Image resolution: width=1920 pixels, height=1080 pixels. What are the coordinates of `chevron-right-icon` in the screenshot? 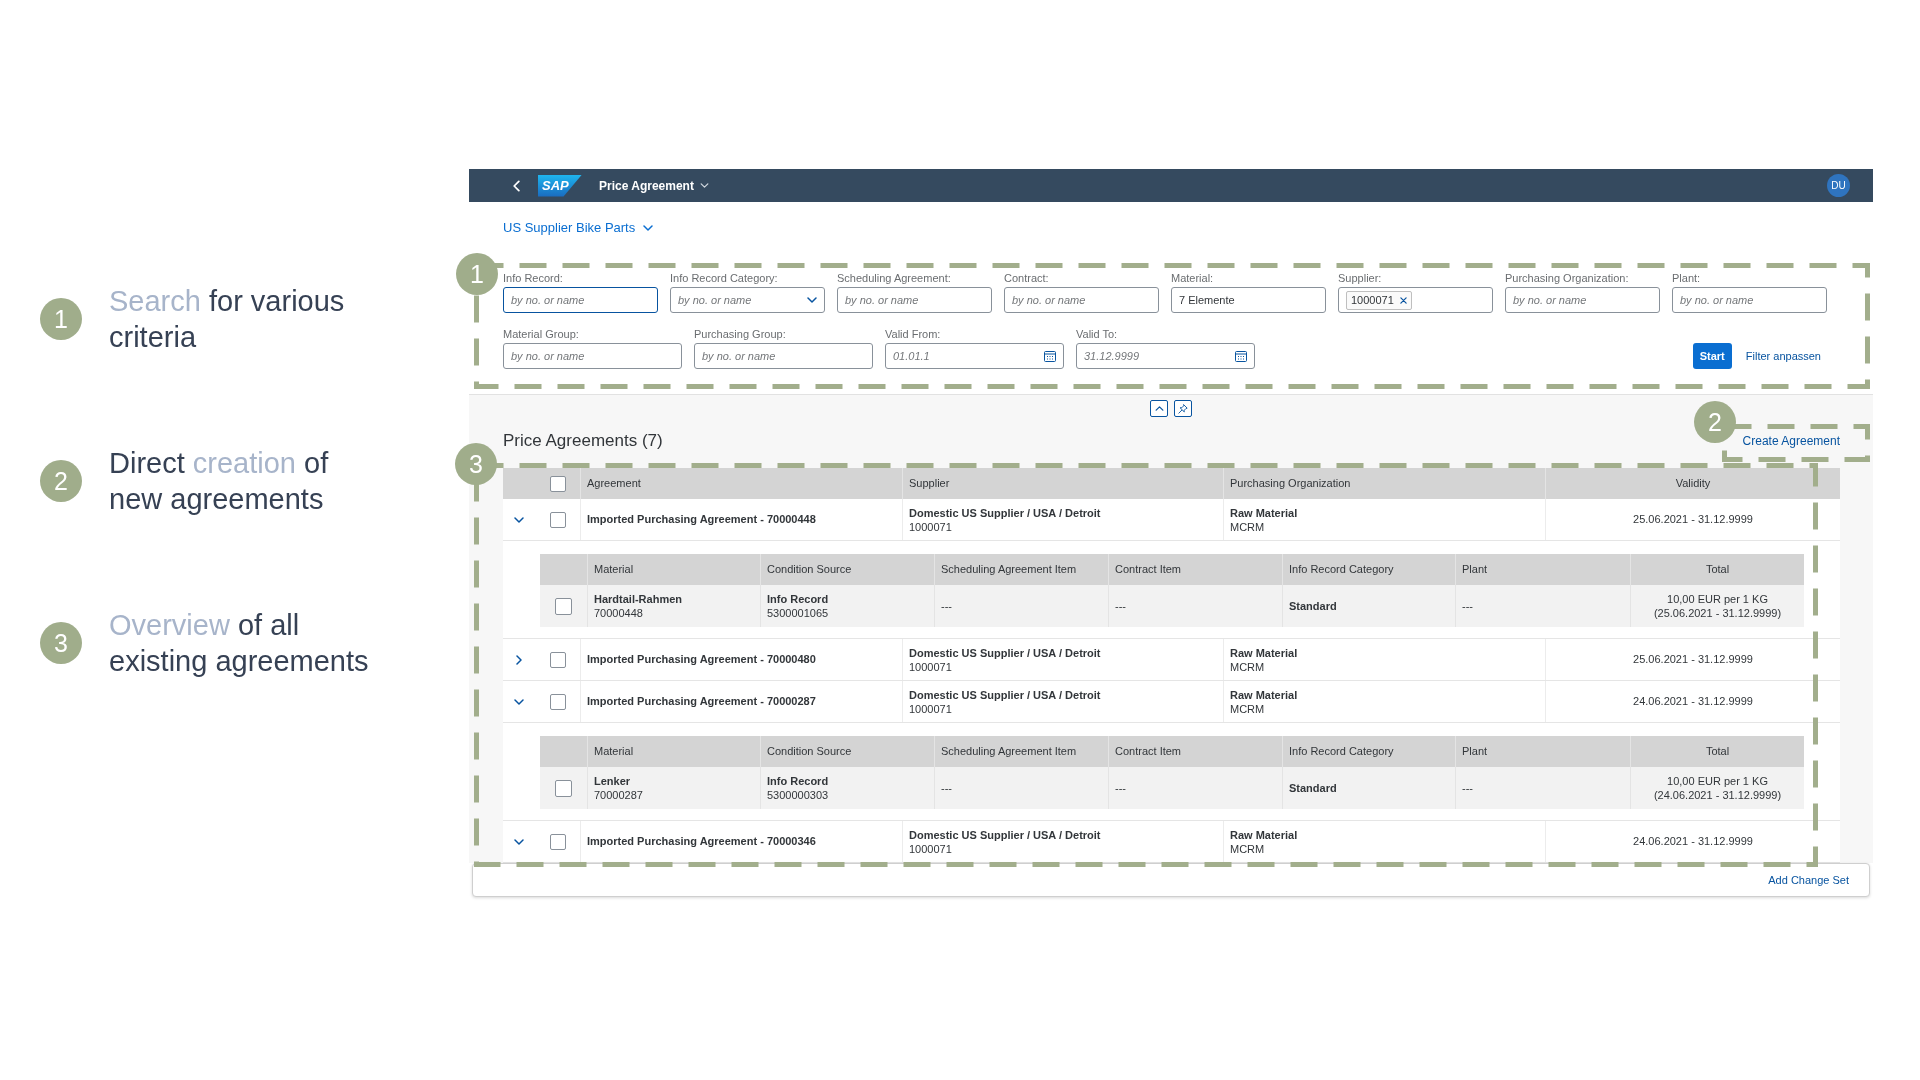 It's located at (519, 659).